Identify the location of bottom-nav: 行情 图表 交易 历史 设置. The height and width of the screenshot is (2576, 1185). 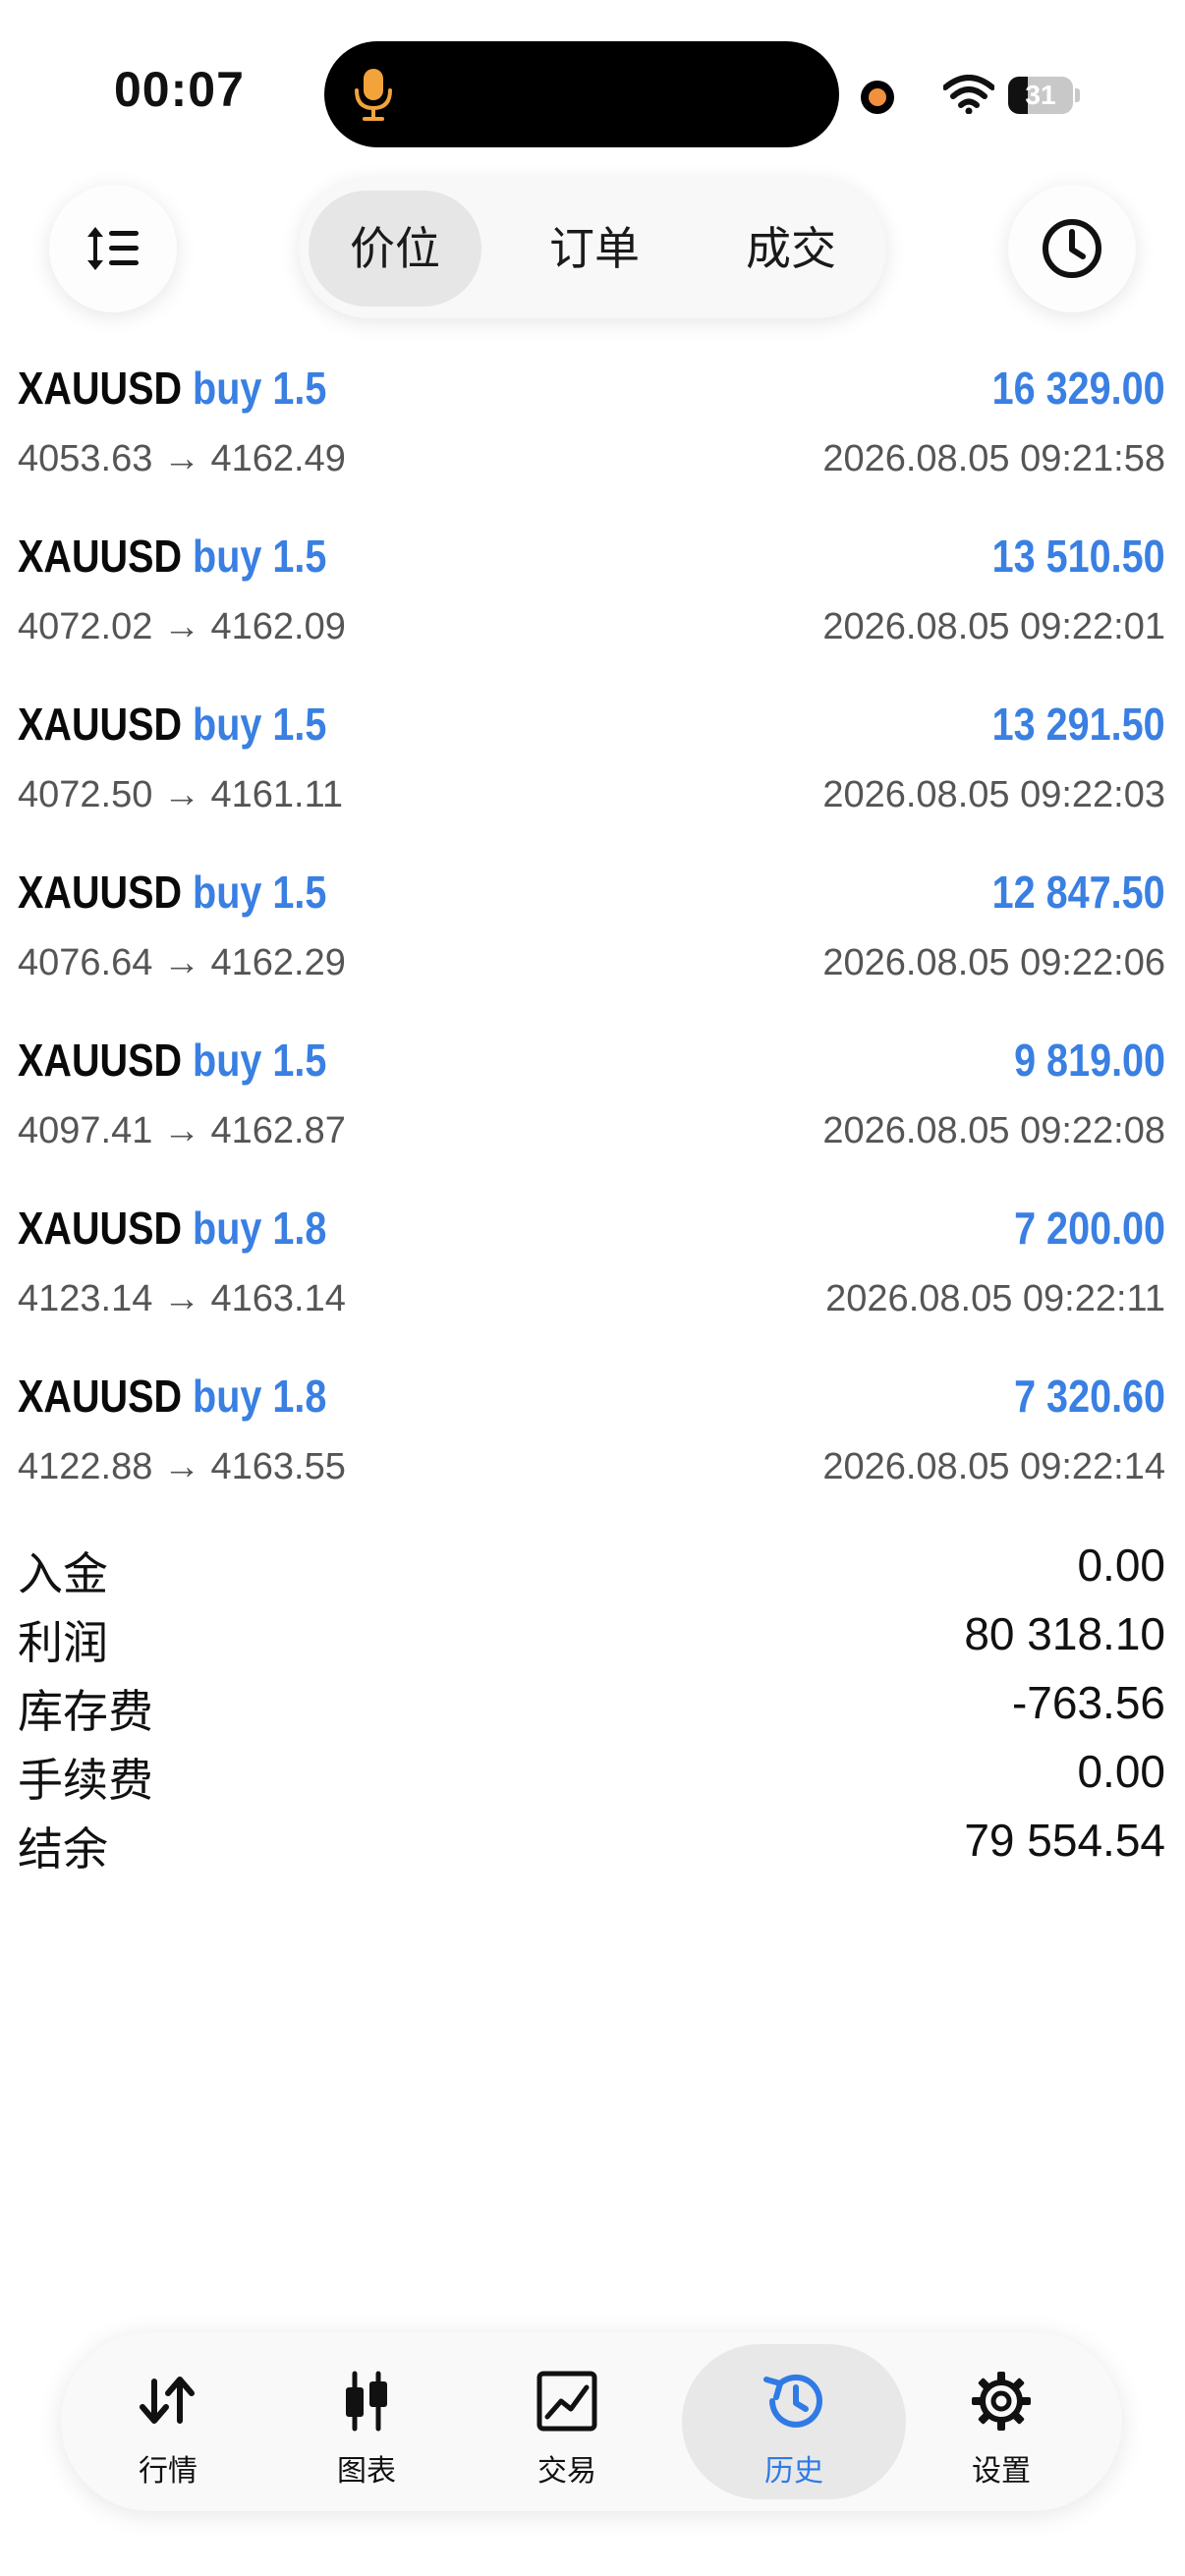
(592, 2421).